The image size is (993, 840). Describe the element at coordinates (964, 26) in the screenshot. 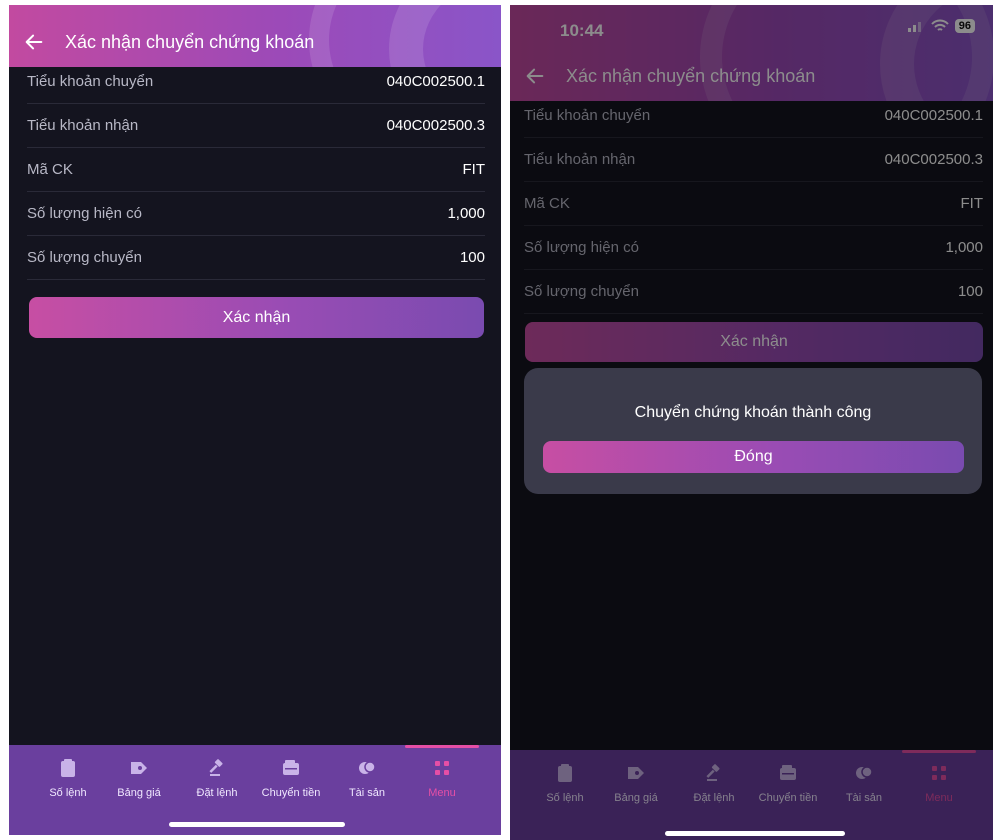

I see `battery-level: 96` at that location.